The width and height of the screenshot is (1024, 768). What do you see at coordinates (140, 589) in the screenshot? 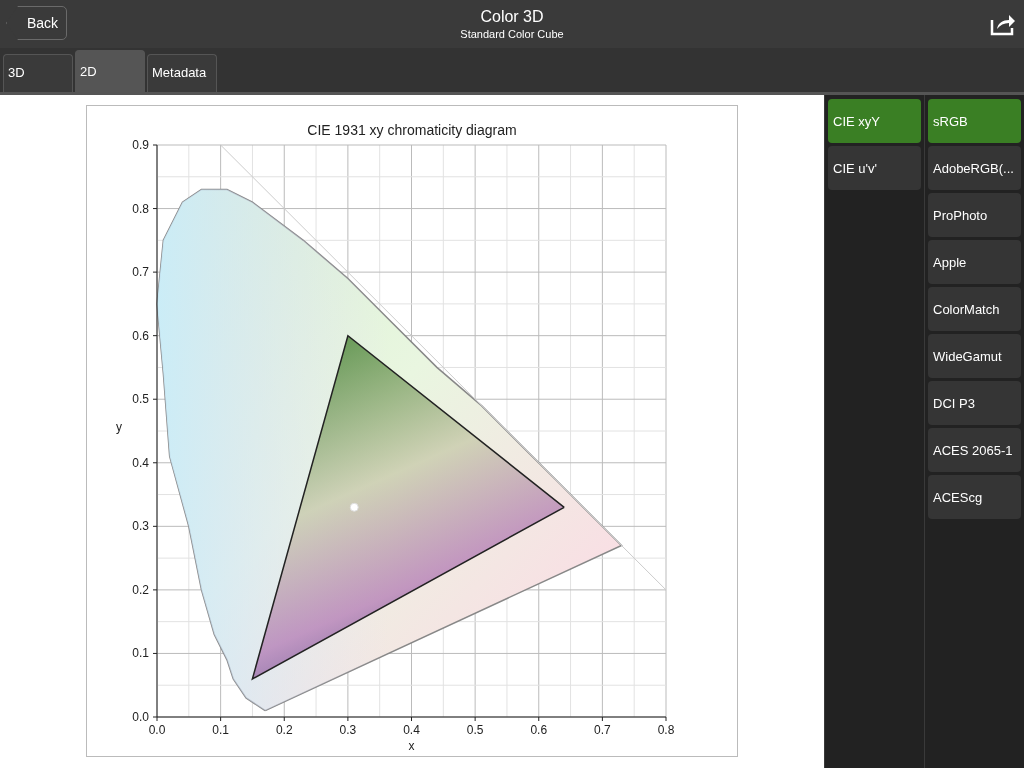
I see `y-tick-label: 0.2` at bounding box center [140, 589].